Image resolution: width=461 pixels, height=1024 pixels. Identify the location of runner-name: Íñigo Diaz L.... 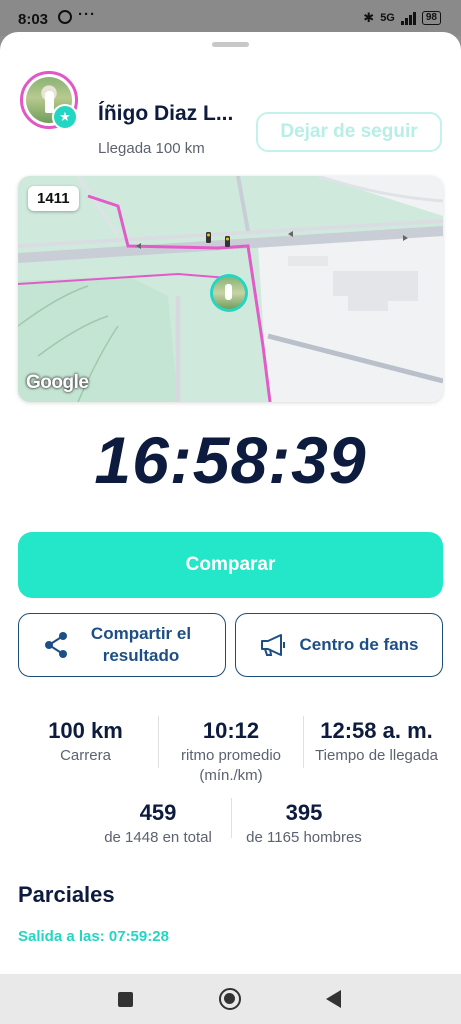
(166, 113).